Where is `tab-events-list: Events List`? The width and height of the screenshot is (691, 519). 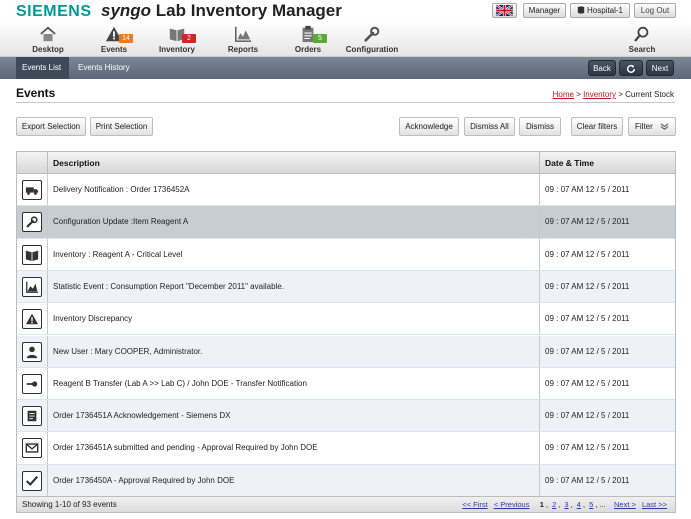 tab-events-list: Events List is located at coordinates (42, 68).